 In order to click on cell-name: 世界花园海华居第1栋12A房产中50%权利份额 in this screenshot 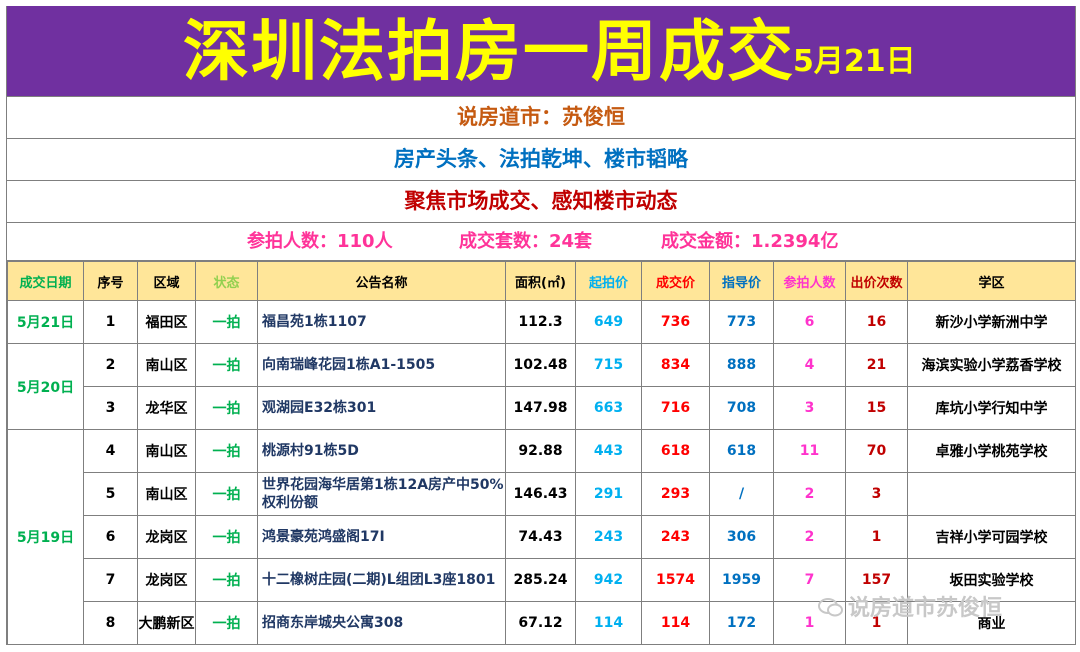, I will do `click(381, 494)`.